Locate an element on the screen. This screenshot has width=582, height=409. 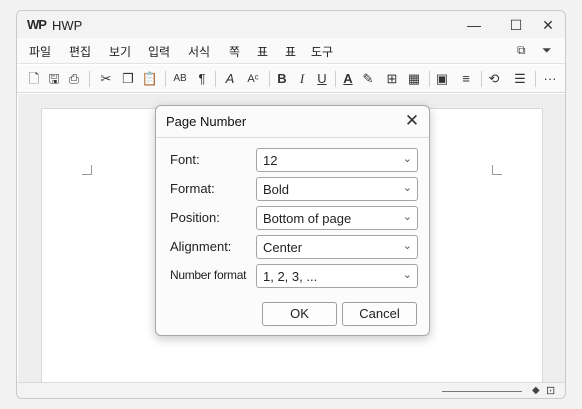
menu-table-2: 표 is located at coordinates (290, 51).